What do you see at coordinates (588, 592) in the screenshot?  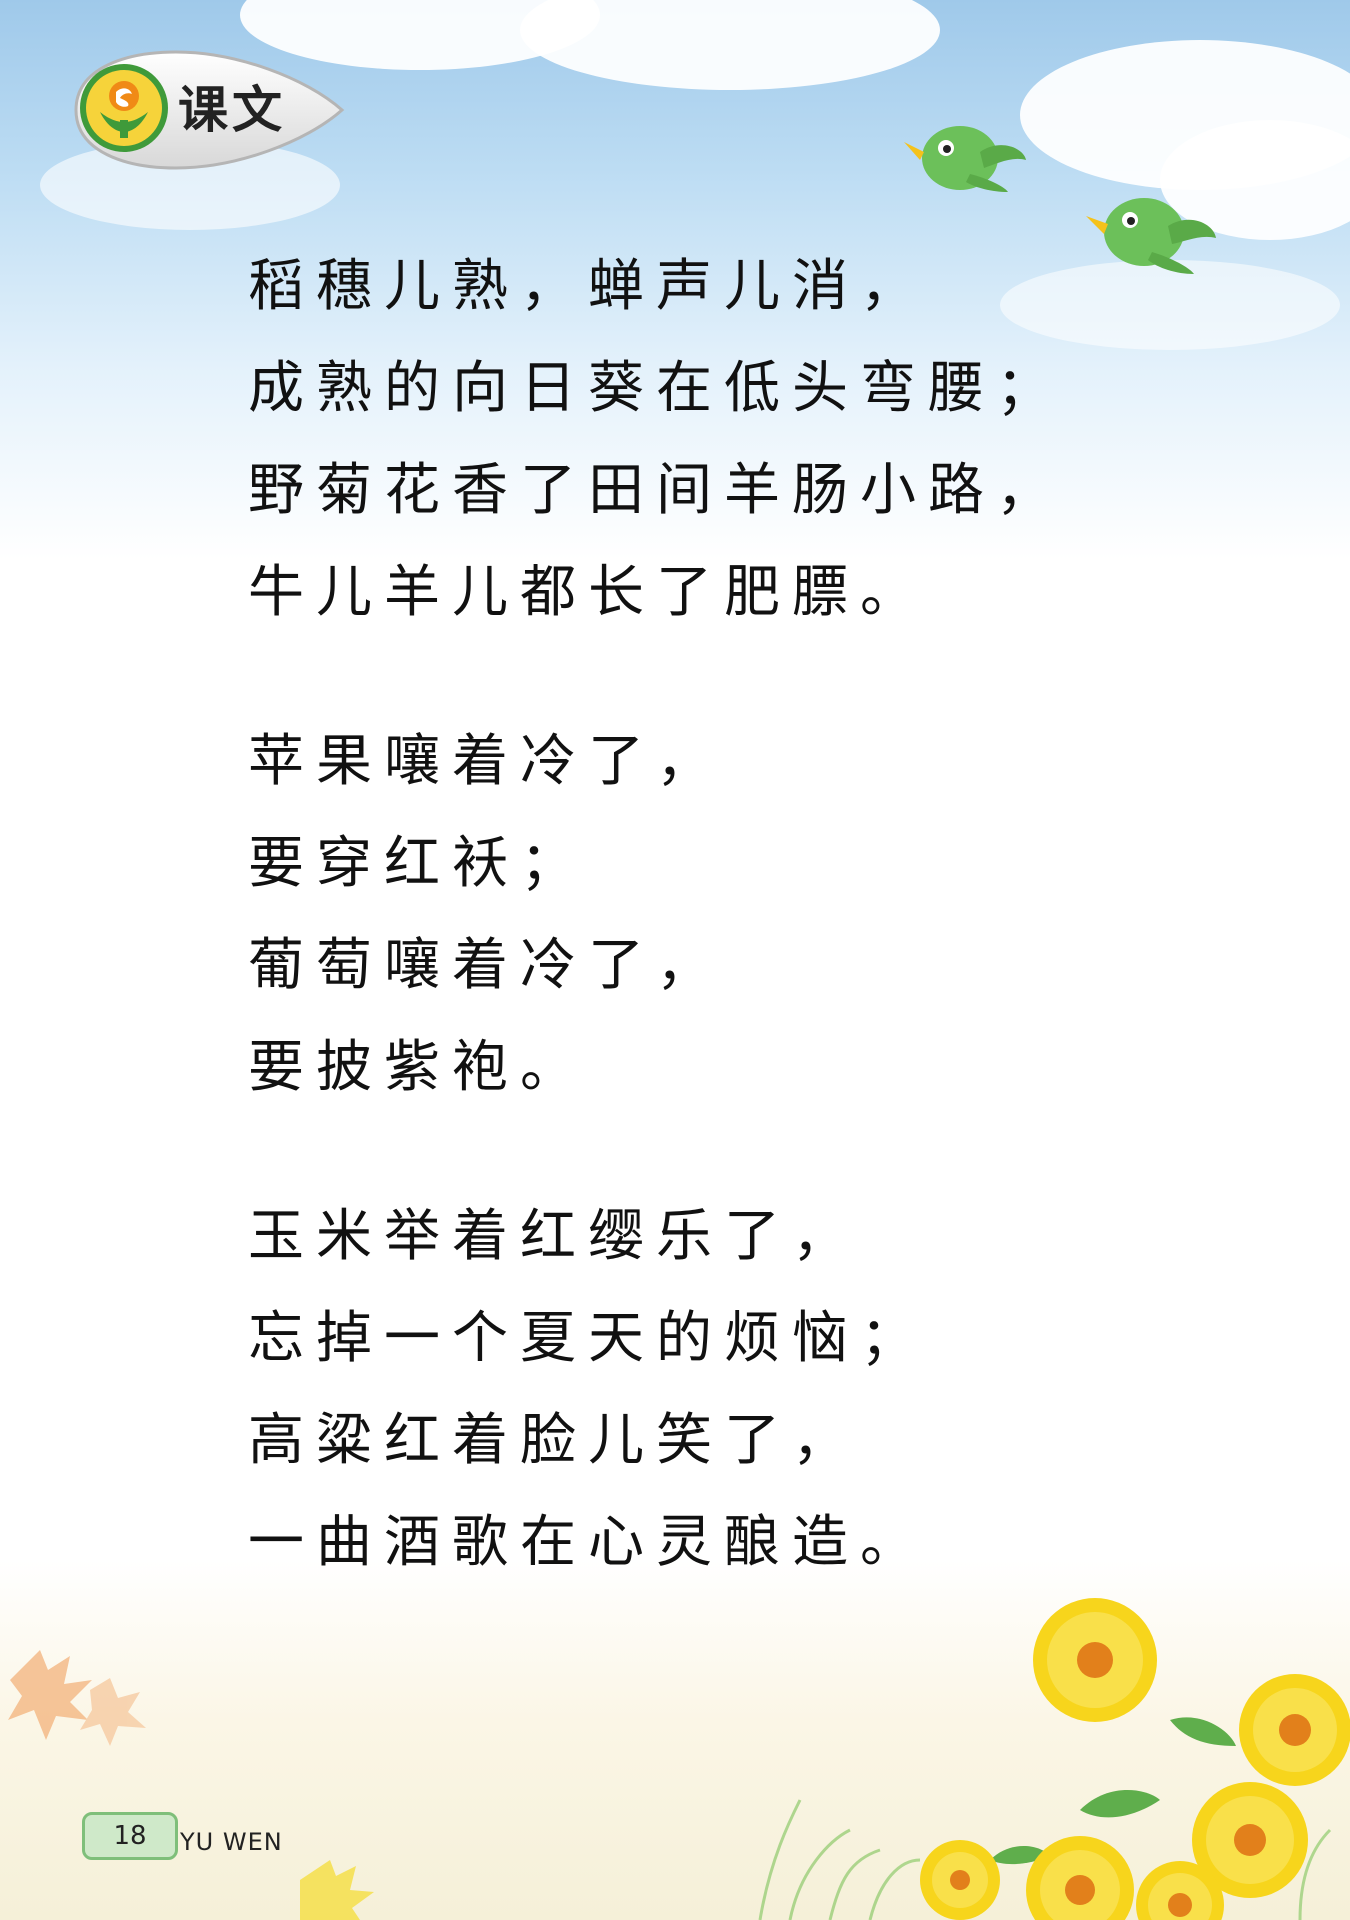 I see `poem-line: 牛儿羊儿都长了肥膘。` at bounding box center [588, 592].